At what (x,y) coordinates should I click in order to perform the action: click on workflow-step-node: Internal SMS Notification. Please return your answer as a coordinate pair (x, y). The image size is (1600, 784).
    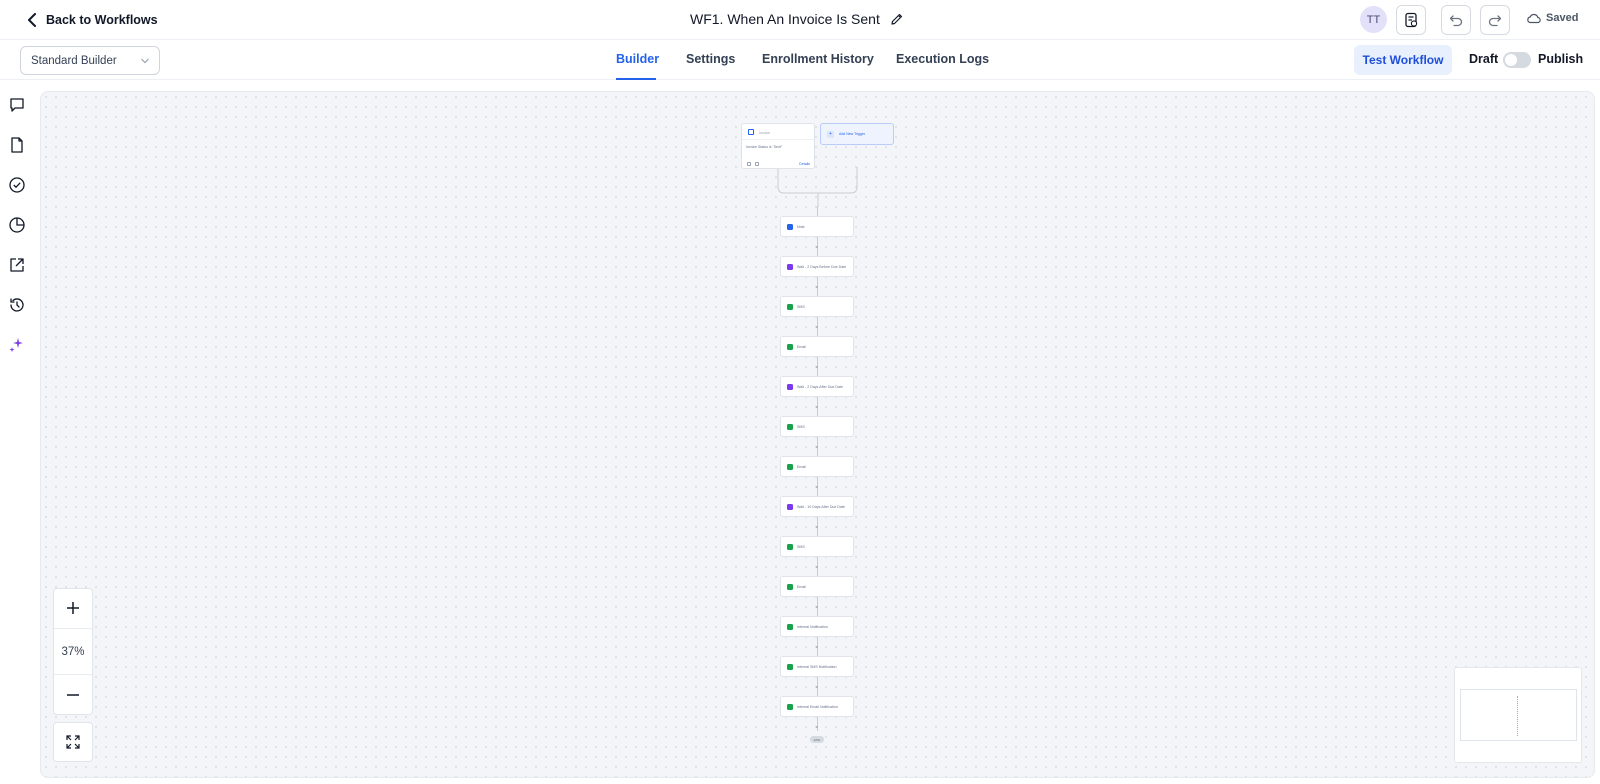
    Looking at the image, I should click on (817, 666).